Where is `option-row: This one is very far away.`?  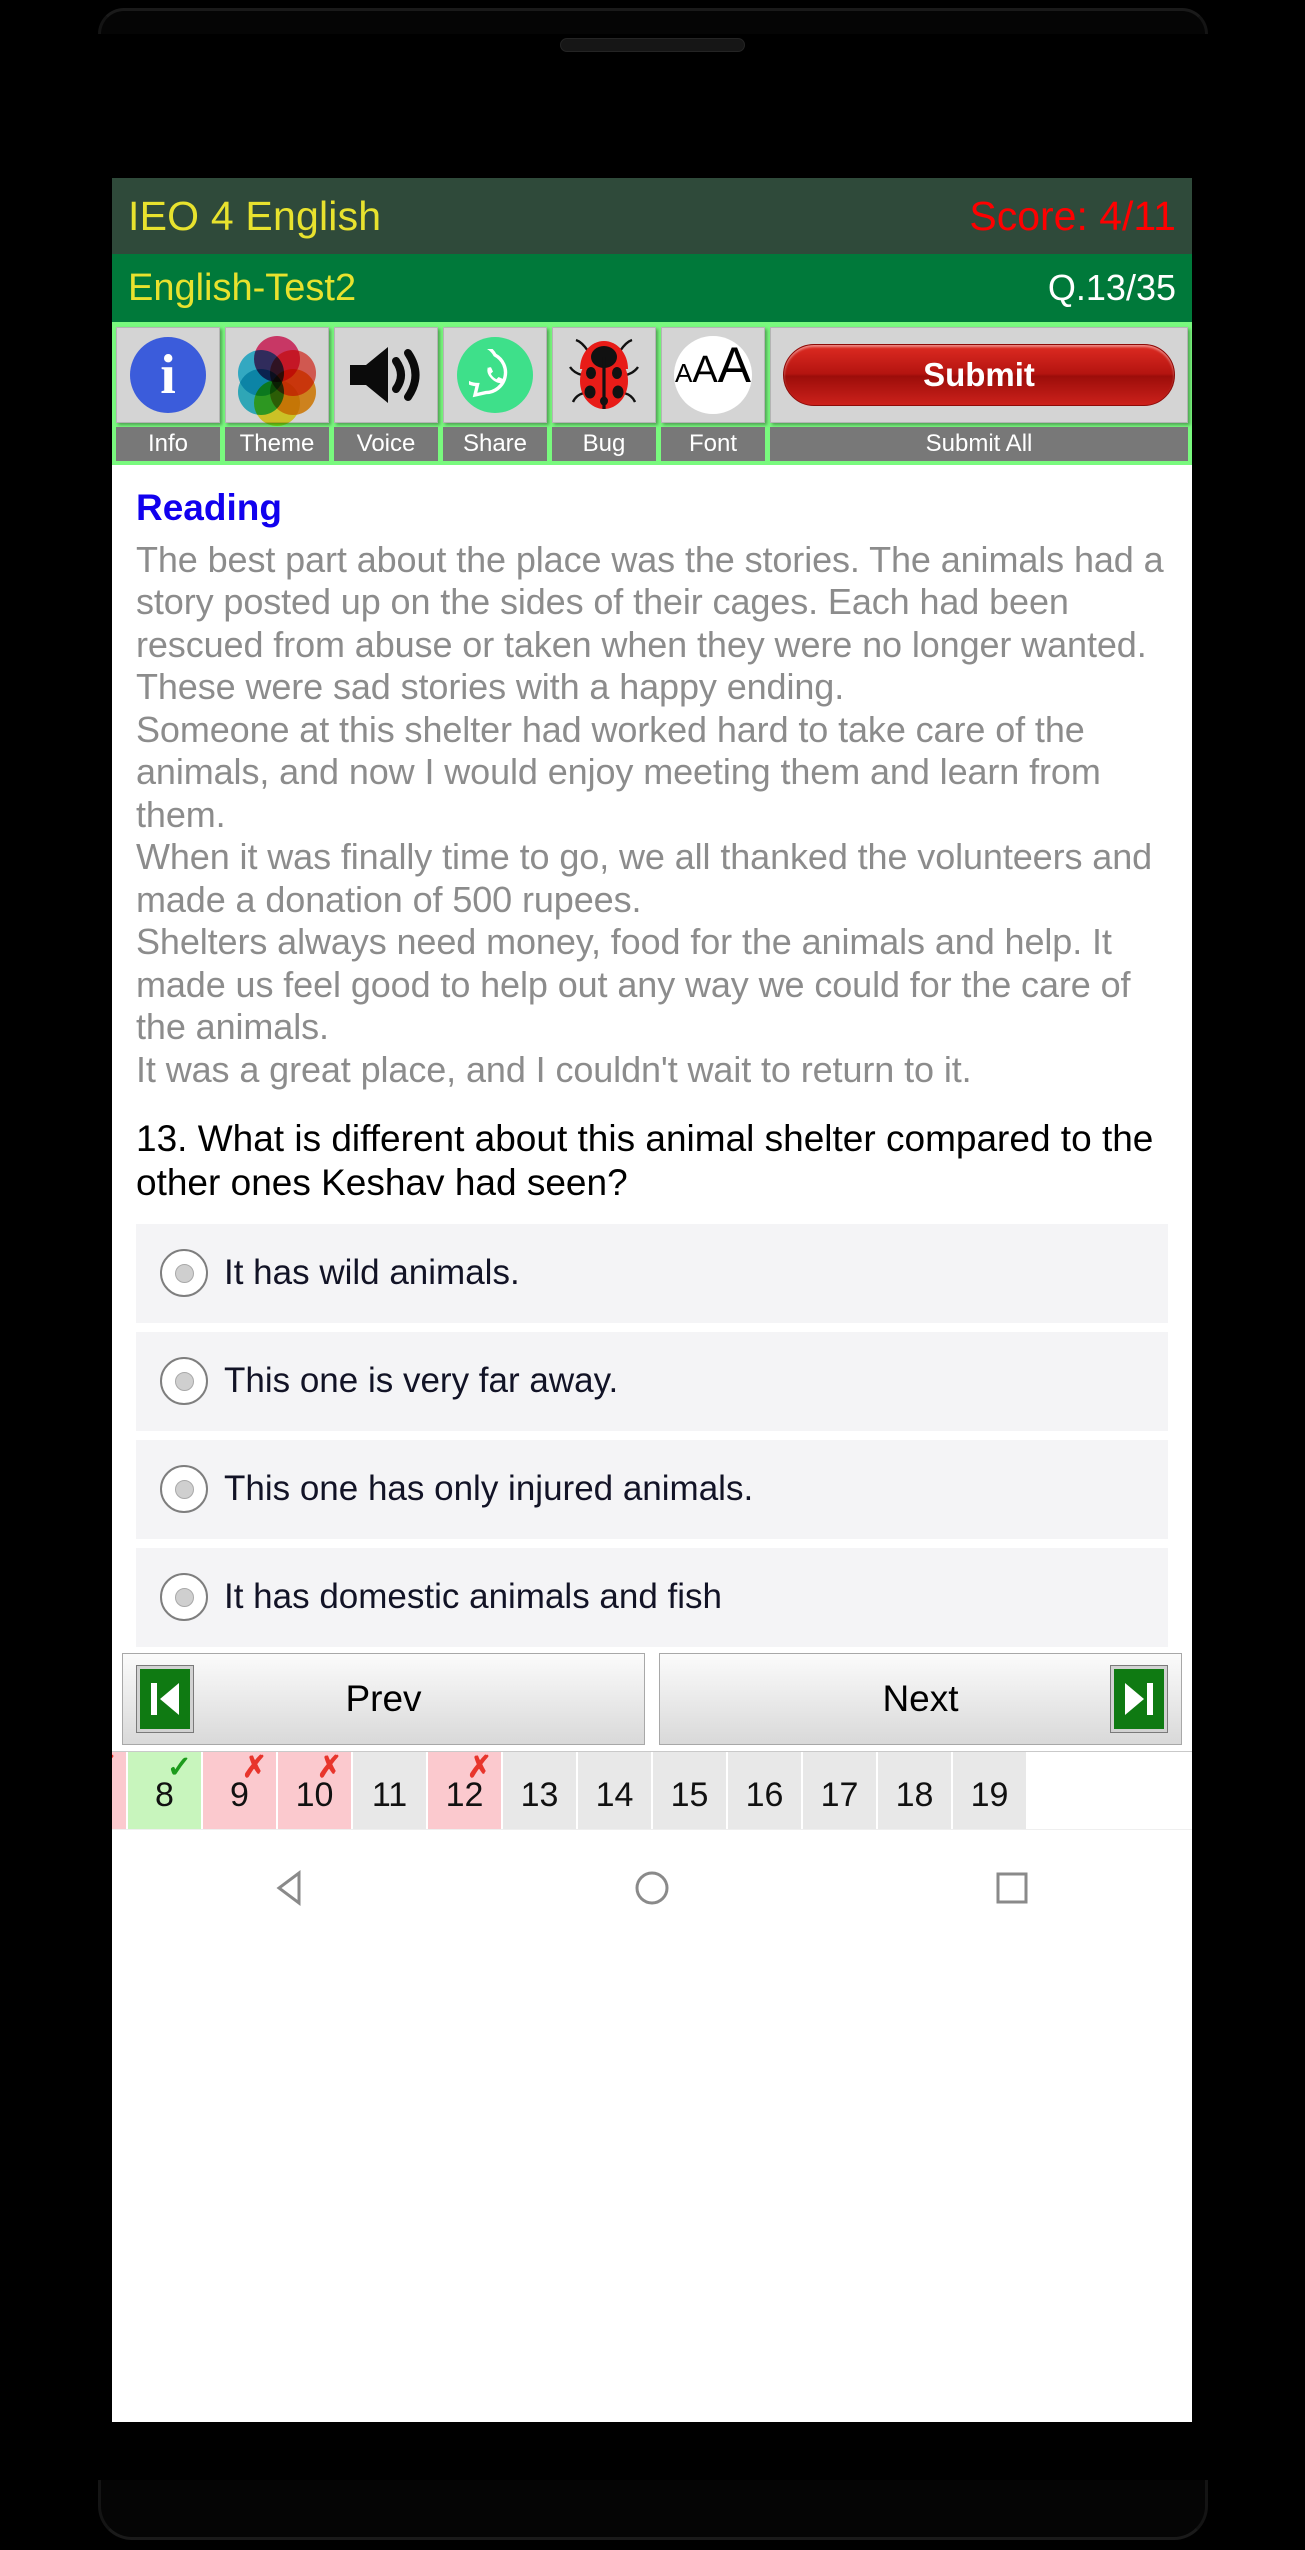
option-row: This one is very far away. is located at coordinates (652, 1381).